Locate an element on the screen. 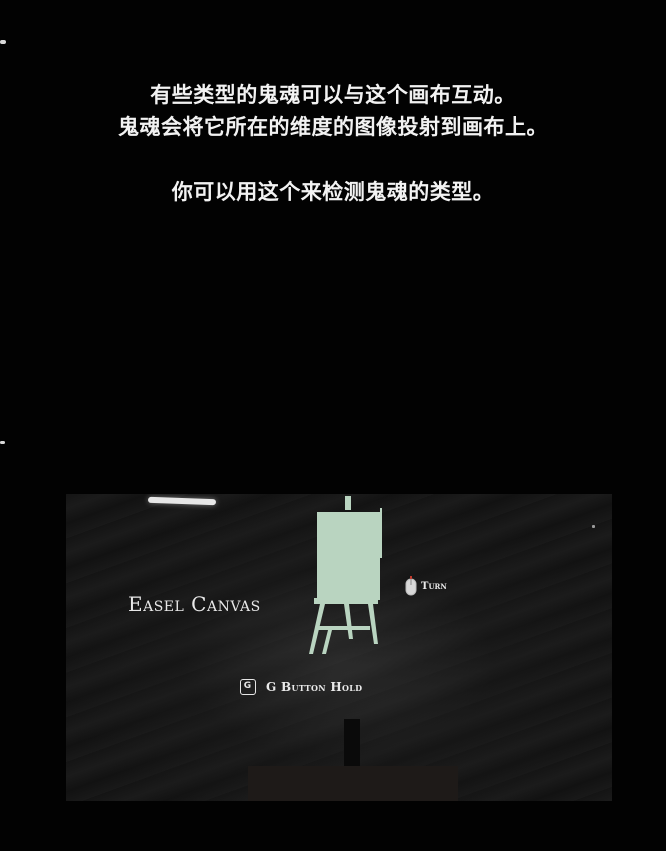  turn-label: Turn is located at coordinates (434, 586).